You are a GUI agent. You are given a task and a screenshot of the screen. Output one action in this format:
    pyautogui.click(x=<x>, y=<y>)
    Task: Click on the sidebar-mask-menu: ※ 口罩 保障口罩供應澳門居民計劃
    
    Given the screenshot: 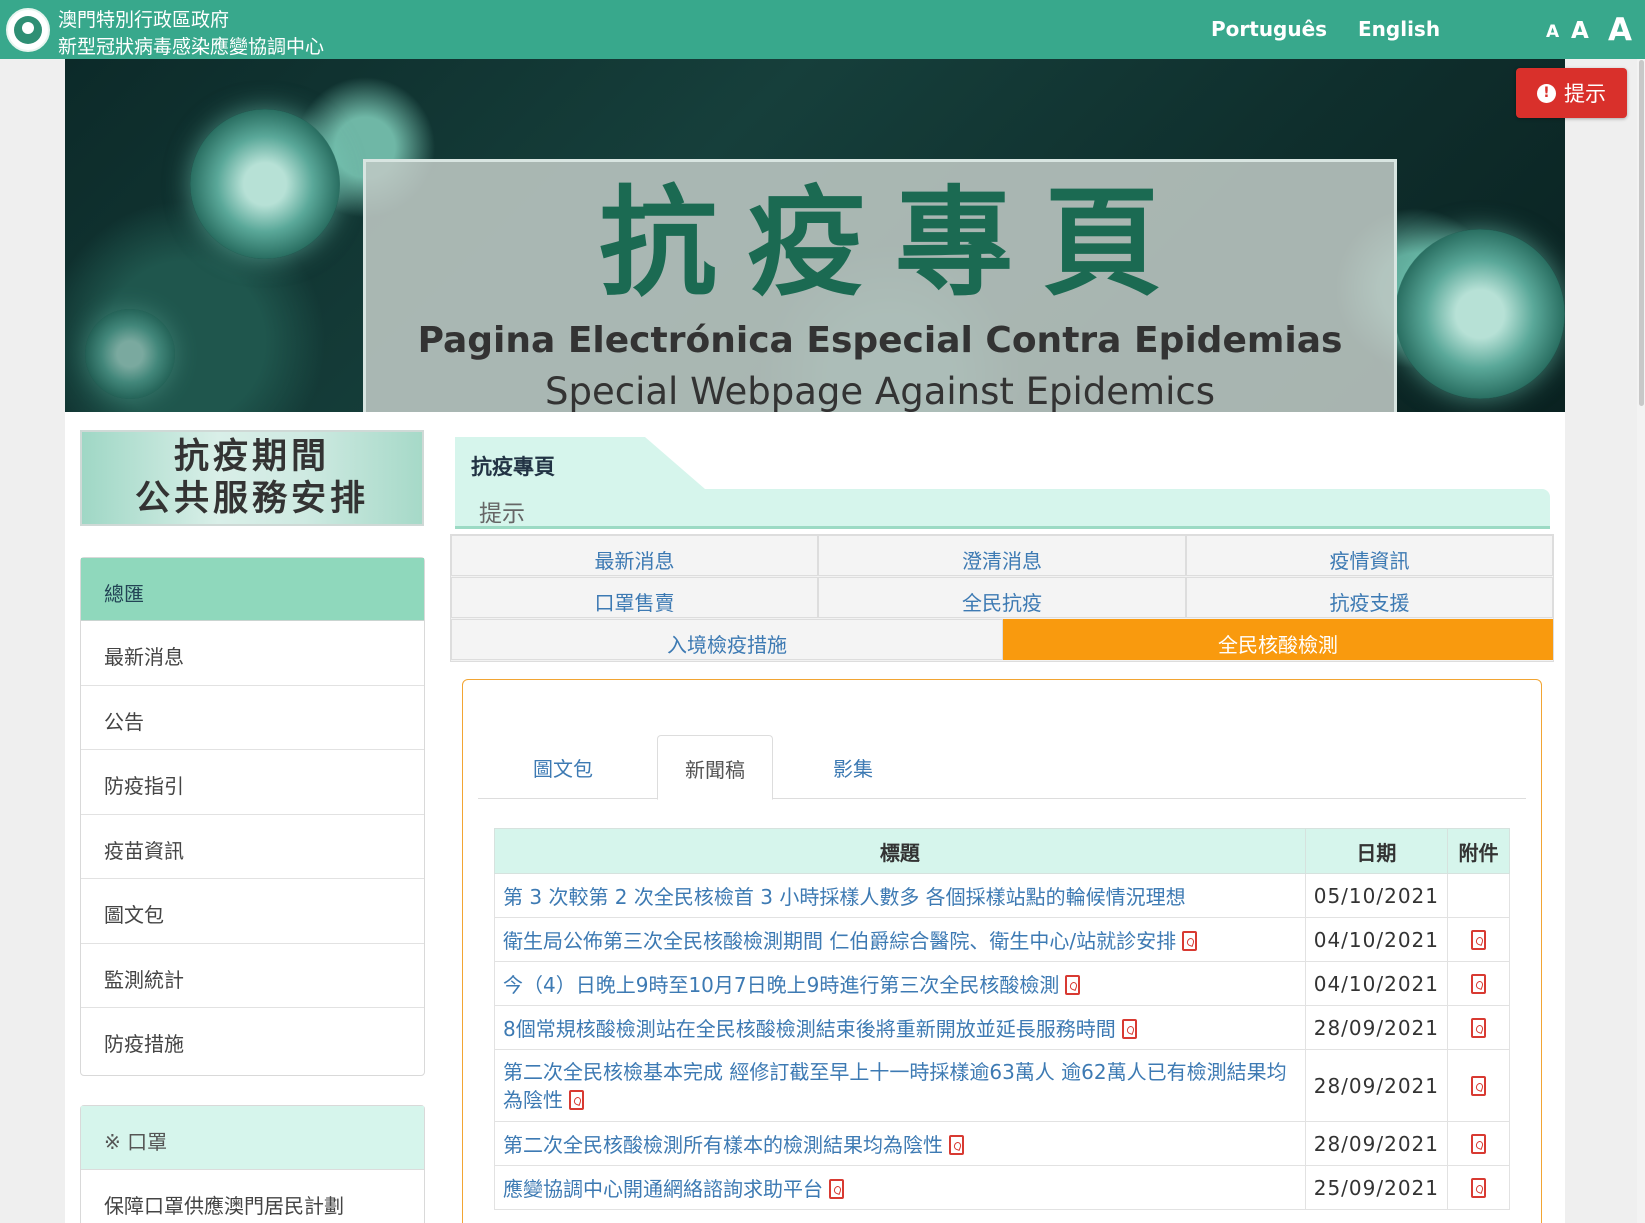 What is the action you would take?
    pyautogui.click(x=252, y=1164)
    